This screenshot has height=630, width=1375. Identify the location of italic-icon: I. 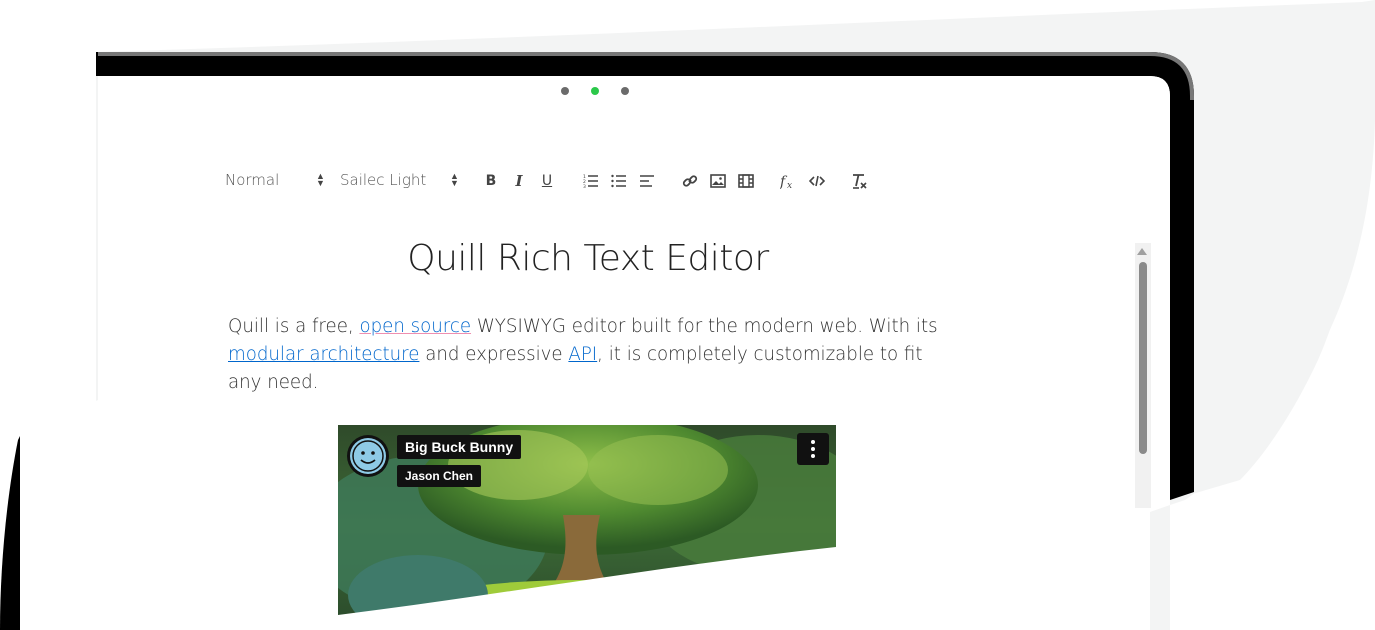
(519, 181).